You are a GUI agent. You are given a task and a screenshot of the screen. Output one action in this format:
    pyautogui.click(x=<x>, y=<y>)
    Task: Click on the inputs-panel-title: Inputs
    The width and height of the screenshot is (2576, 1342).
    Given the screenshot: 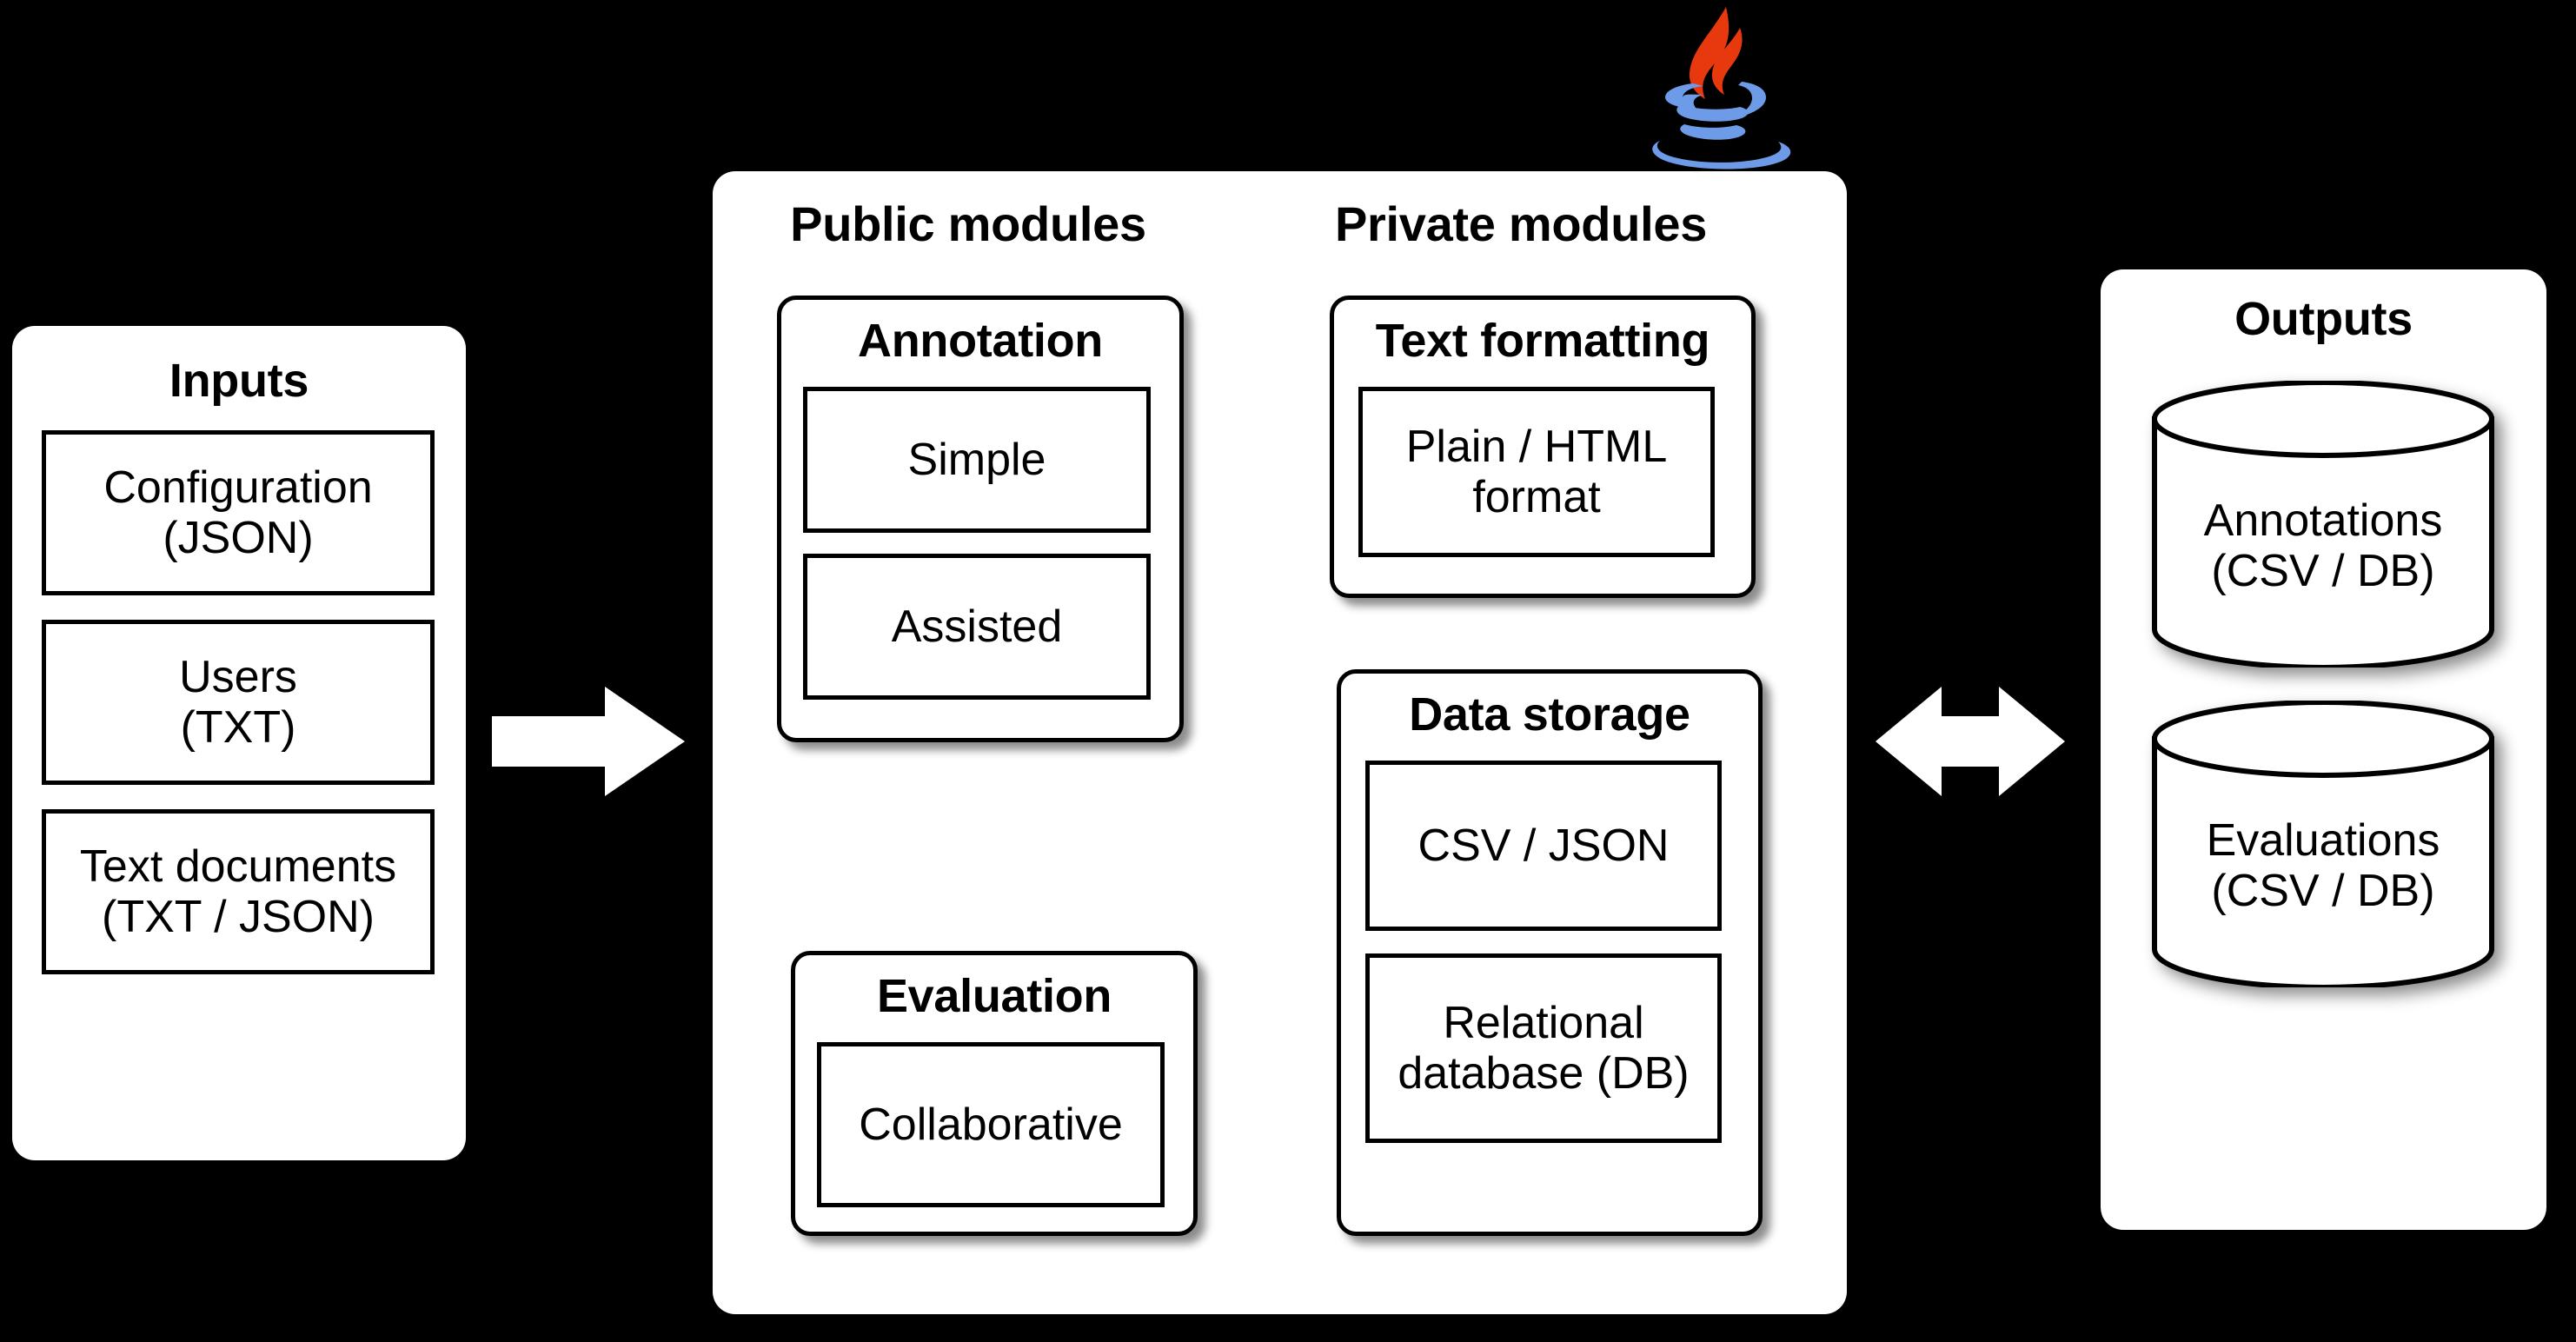 What is the action you would take?
    pyautogui.click(x=239, y=381)
    